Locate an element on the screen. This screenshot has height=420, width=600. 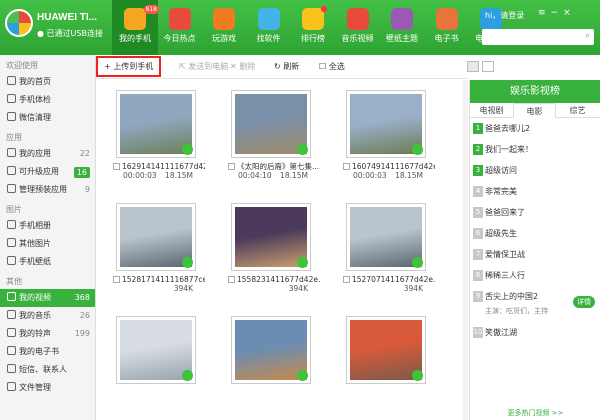
delete-button: ✕ 删除 is located at coordinates (242, 67).